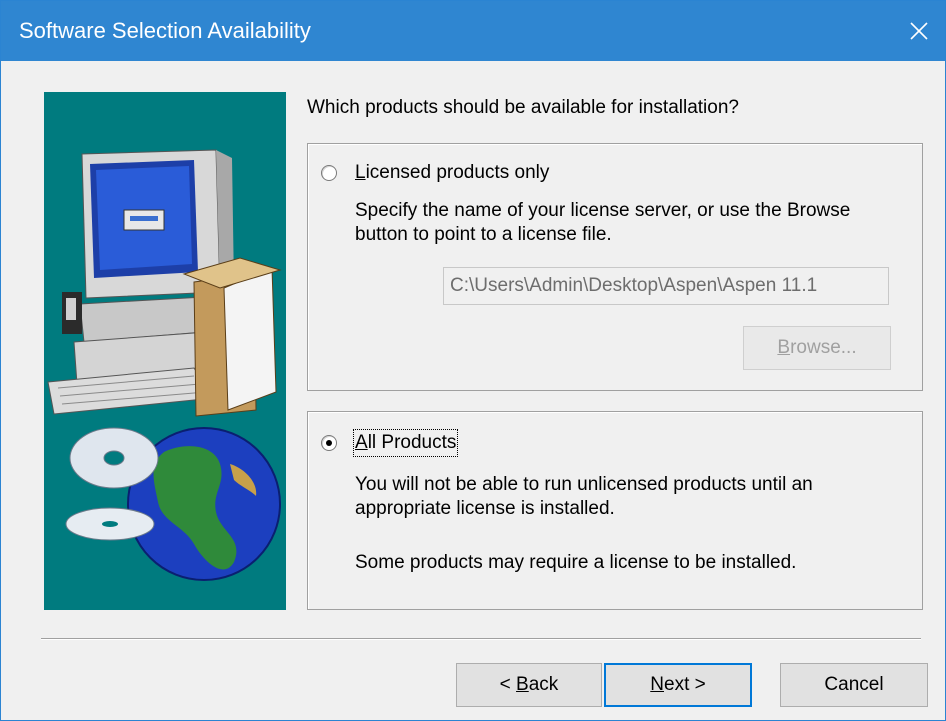 The height and width of the screenshot is (721, 946). I want to click on back-button: < Back, so click(529, 685).